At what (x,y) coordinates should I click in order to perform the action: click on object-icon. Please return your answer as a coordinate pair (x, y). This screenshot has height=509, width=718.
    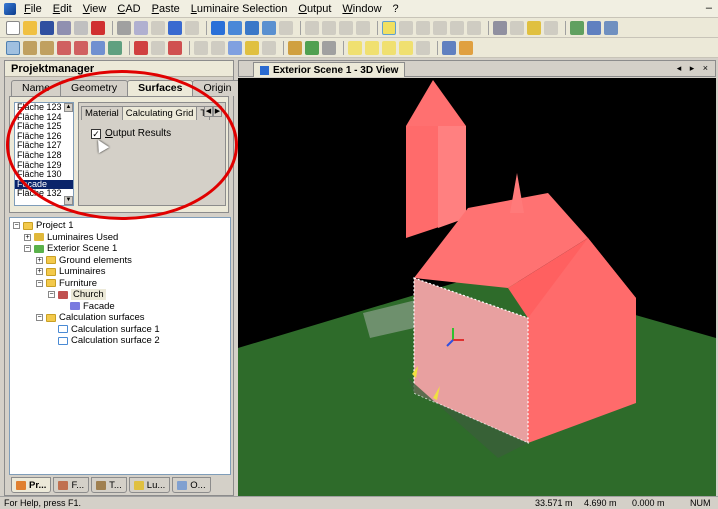
    Looking at the image, I should click on (466, 47).